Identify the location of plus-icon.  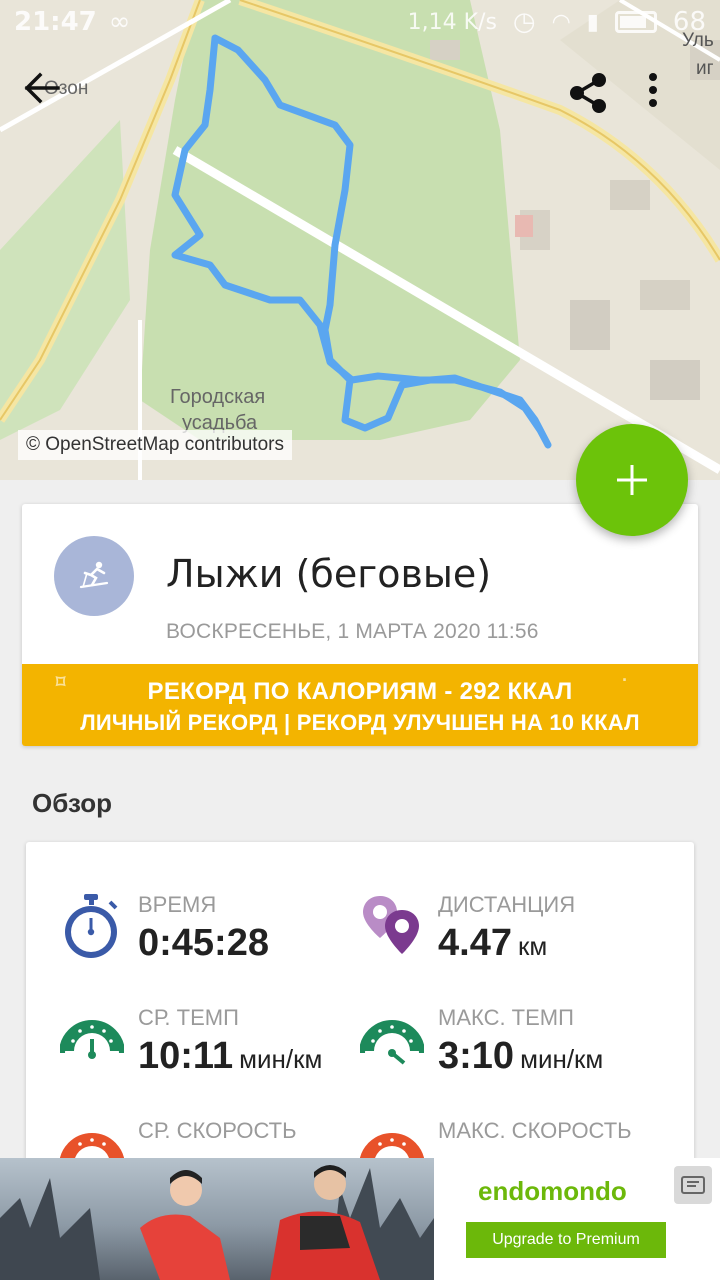
(632, 480).